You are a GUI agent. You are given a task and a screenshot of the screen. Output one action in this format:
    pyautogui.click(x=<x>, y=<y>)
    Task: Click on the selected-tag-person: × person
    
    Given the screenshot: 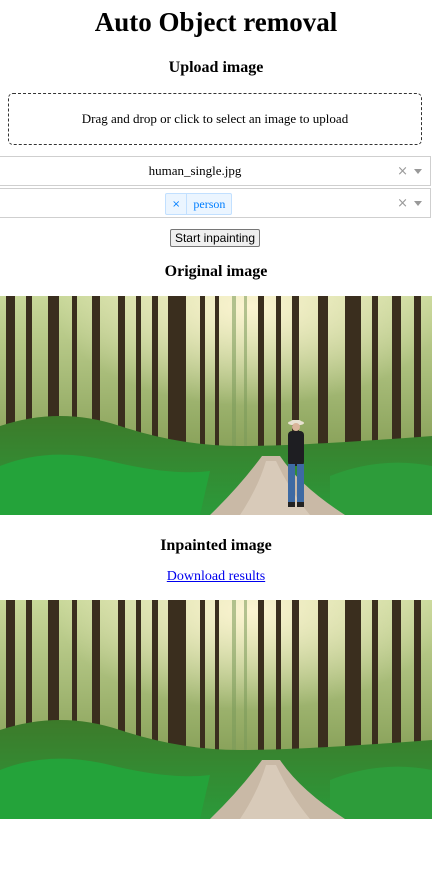 What is the action you would take?
    pyautogui.click(x=199, y=204)
    